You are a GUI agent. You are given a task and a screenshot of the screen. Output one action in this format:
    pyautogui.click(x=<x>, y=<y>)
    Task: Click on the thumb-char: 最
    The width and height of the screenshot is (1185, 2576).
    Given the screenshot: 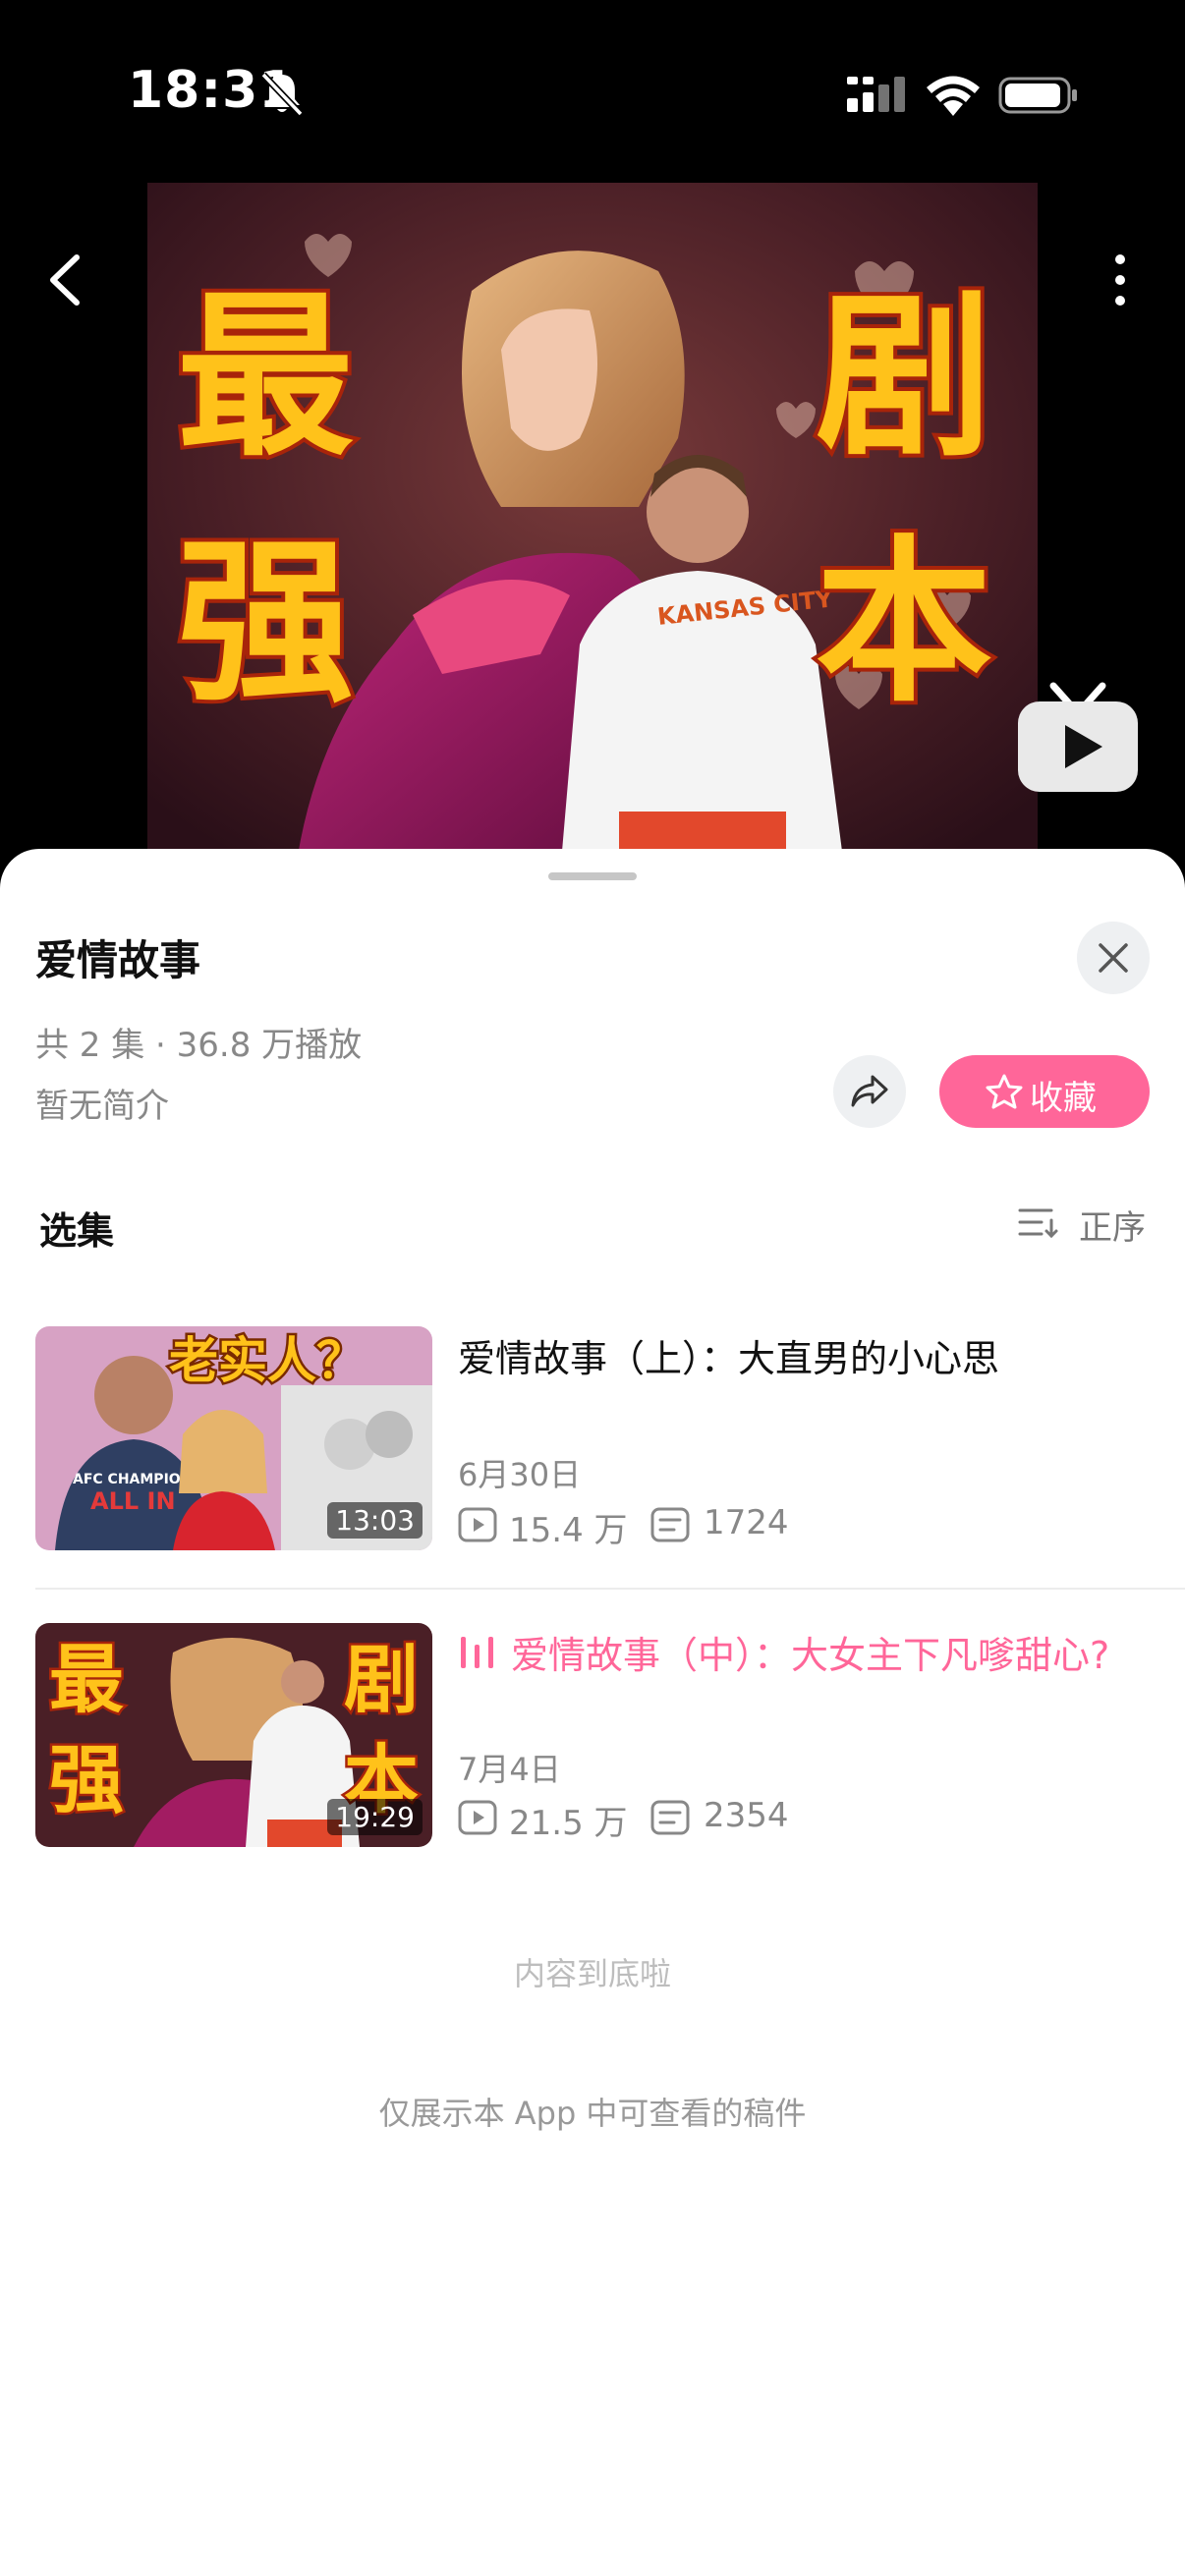 What is the action you would take?
    pyautogui.click(x=87, y=1679)
    